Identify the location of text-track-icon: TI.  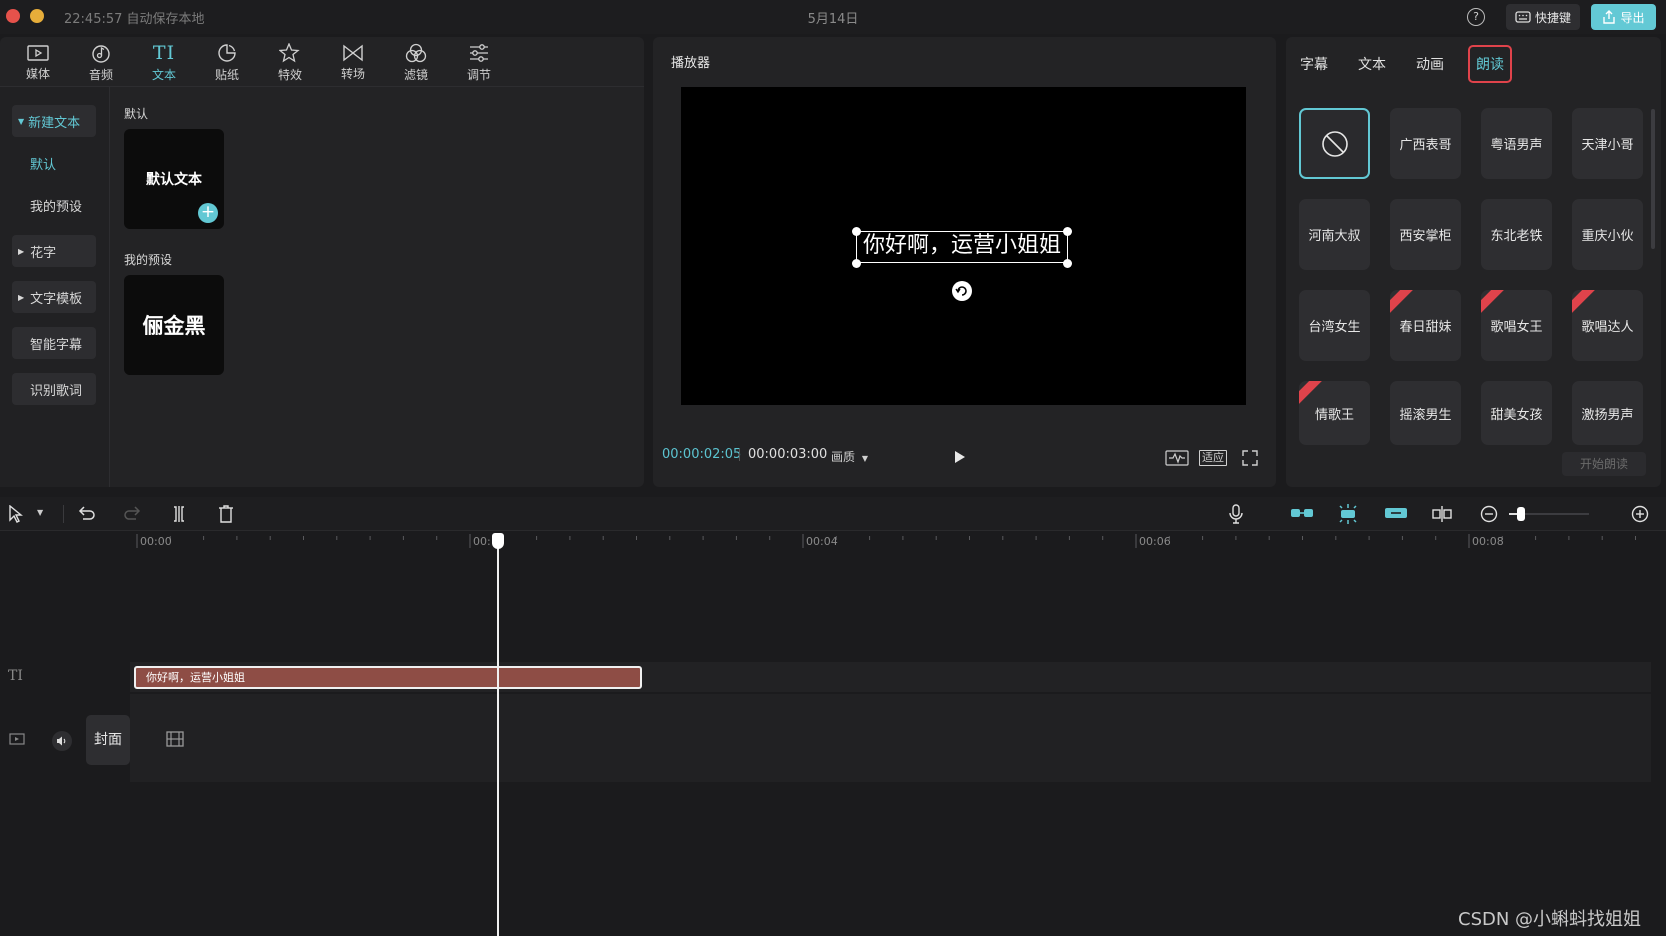
(15, 676).